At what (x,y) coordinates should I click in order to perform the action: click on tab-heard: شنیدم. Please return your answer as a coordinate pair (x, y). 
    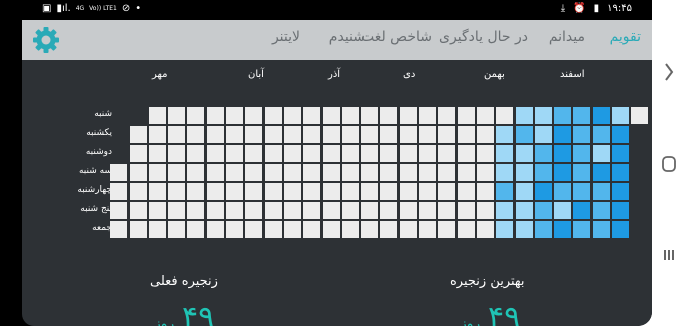
    Looking at the image, I should click on (347, 37).